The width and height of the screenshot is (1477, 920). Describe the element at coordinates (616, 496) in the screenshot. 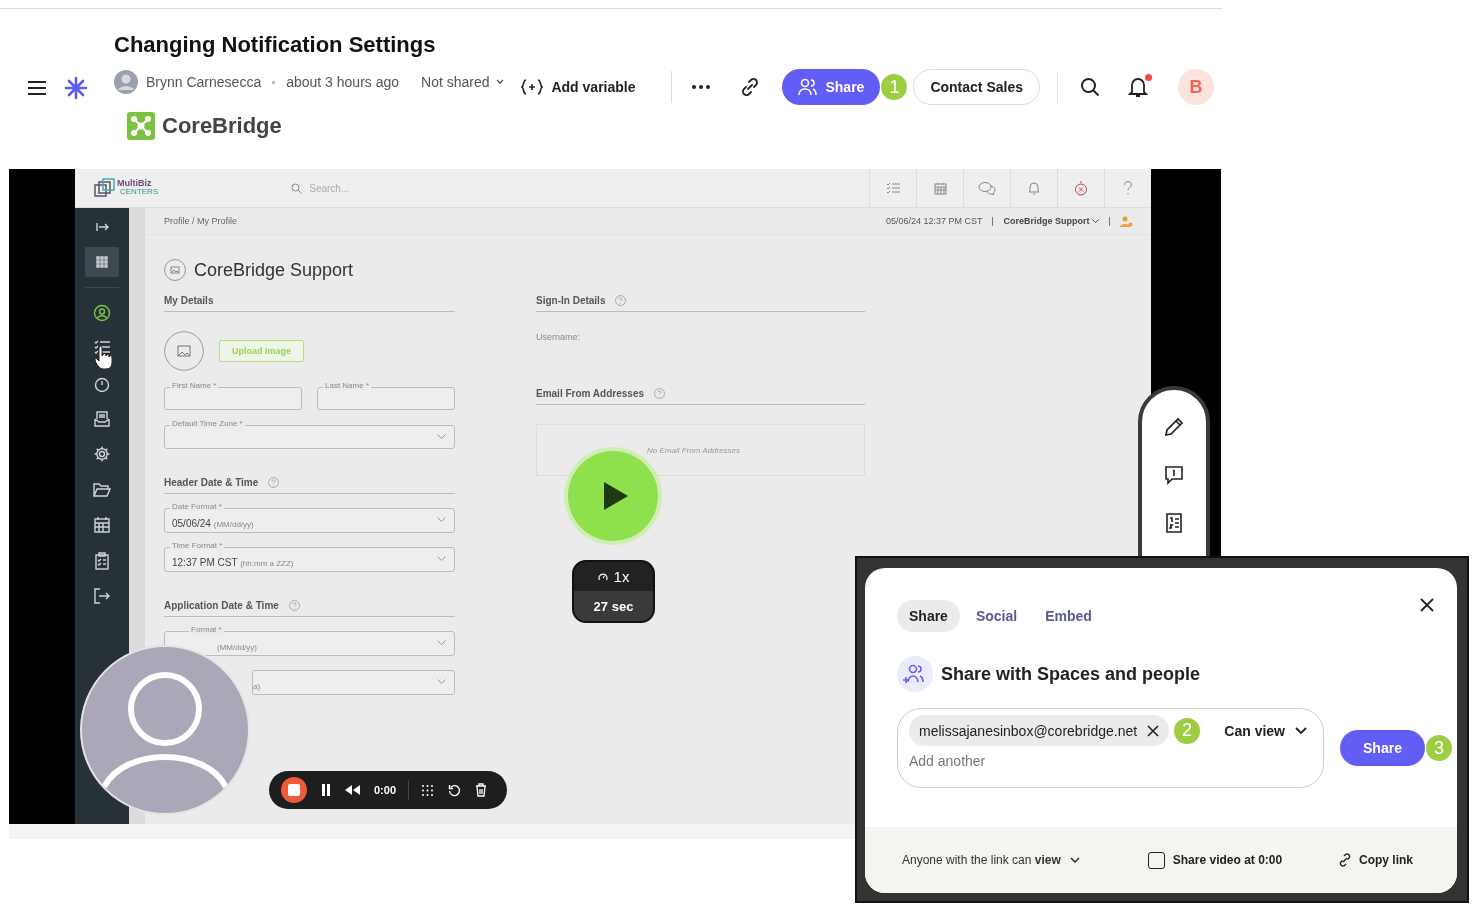

I see `play-icon` at that location.